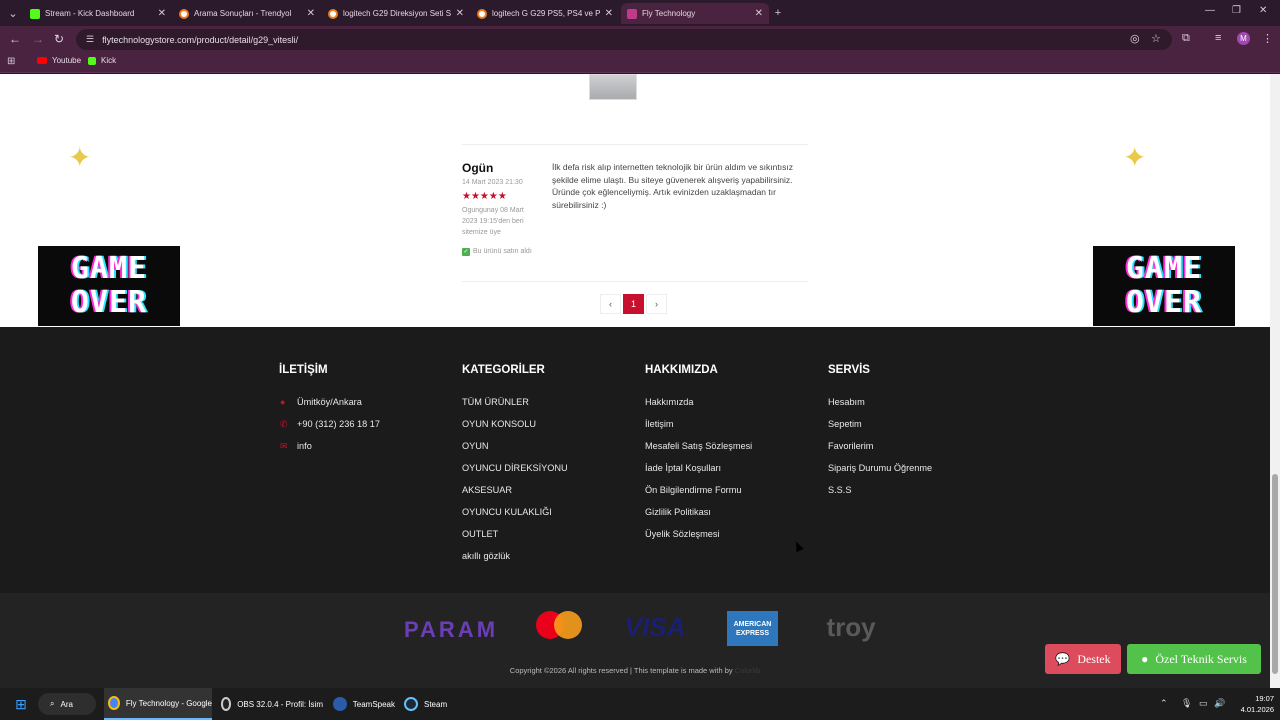 The width and height of the screenshot is (1280, 720). Describe the element at coordinates (466, 252) in the screenshot. I see `check-icon: ✓` at that location.